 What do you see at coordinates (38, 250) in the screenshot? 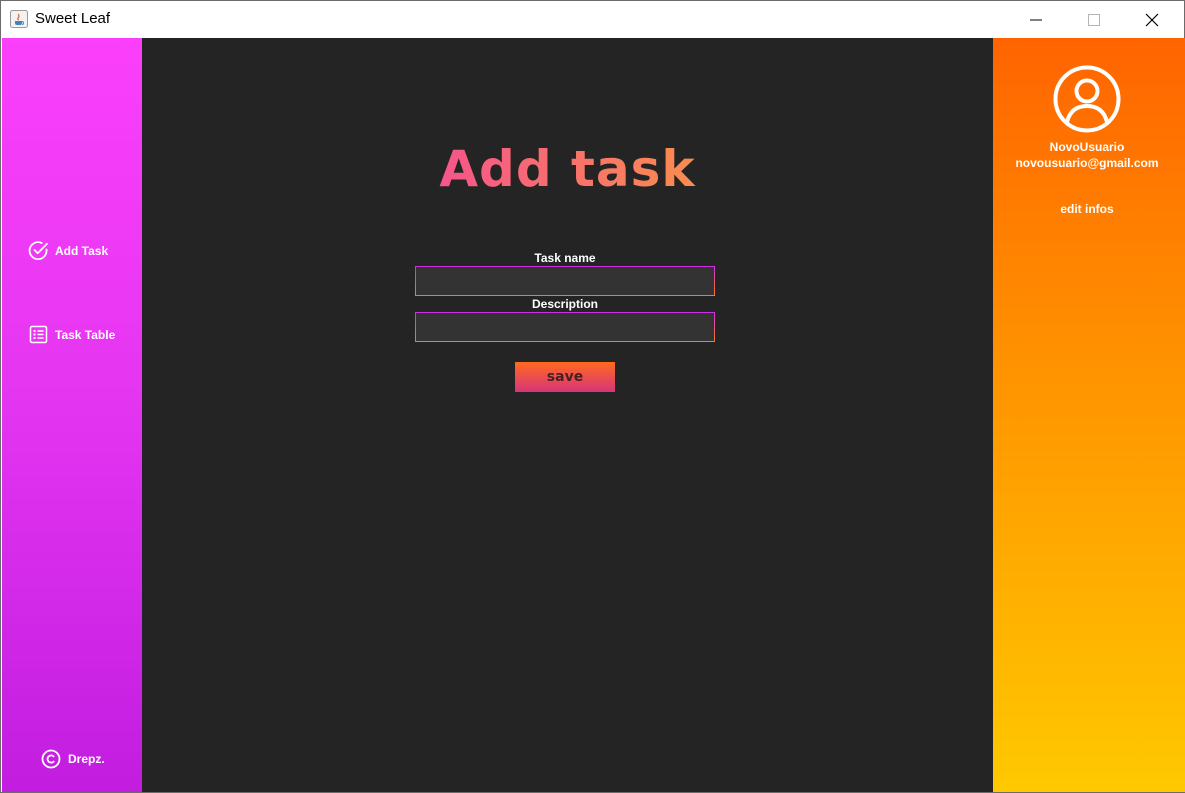
I see `check-circle-icon` at bounding box center [38, 250].